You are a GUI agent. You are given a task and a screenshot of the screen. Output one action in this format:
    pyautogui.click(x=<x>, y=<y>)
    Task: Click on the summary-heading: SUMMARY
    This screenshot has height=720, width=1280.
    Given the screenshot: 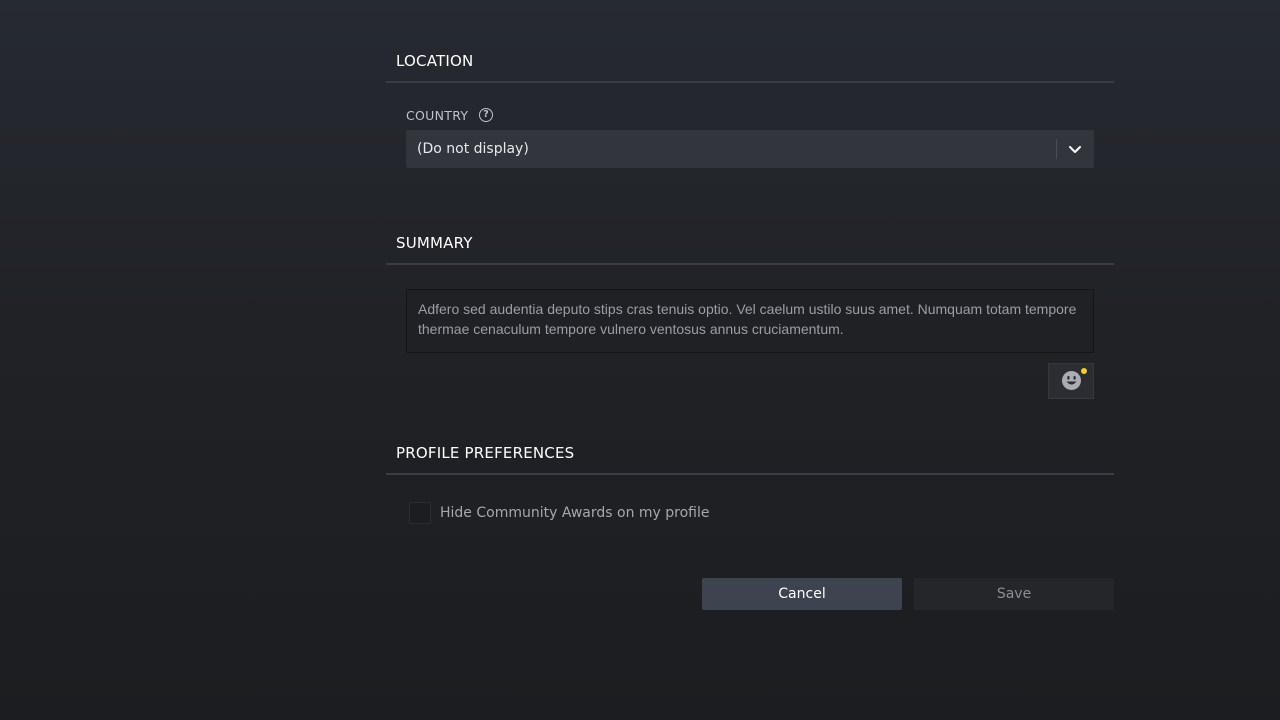 What is the action you would take?
    pyautogui.click(x=434, y=243)
    